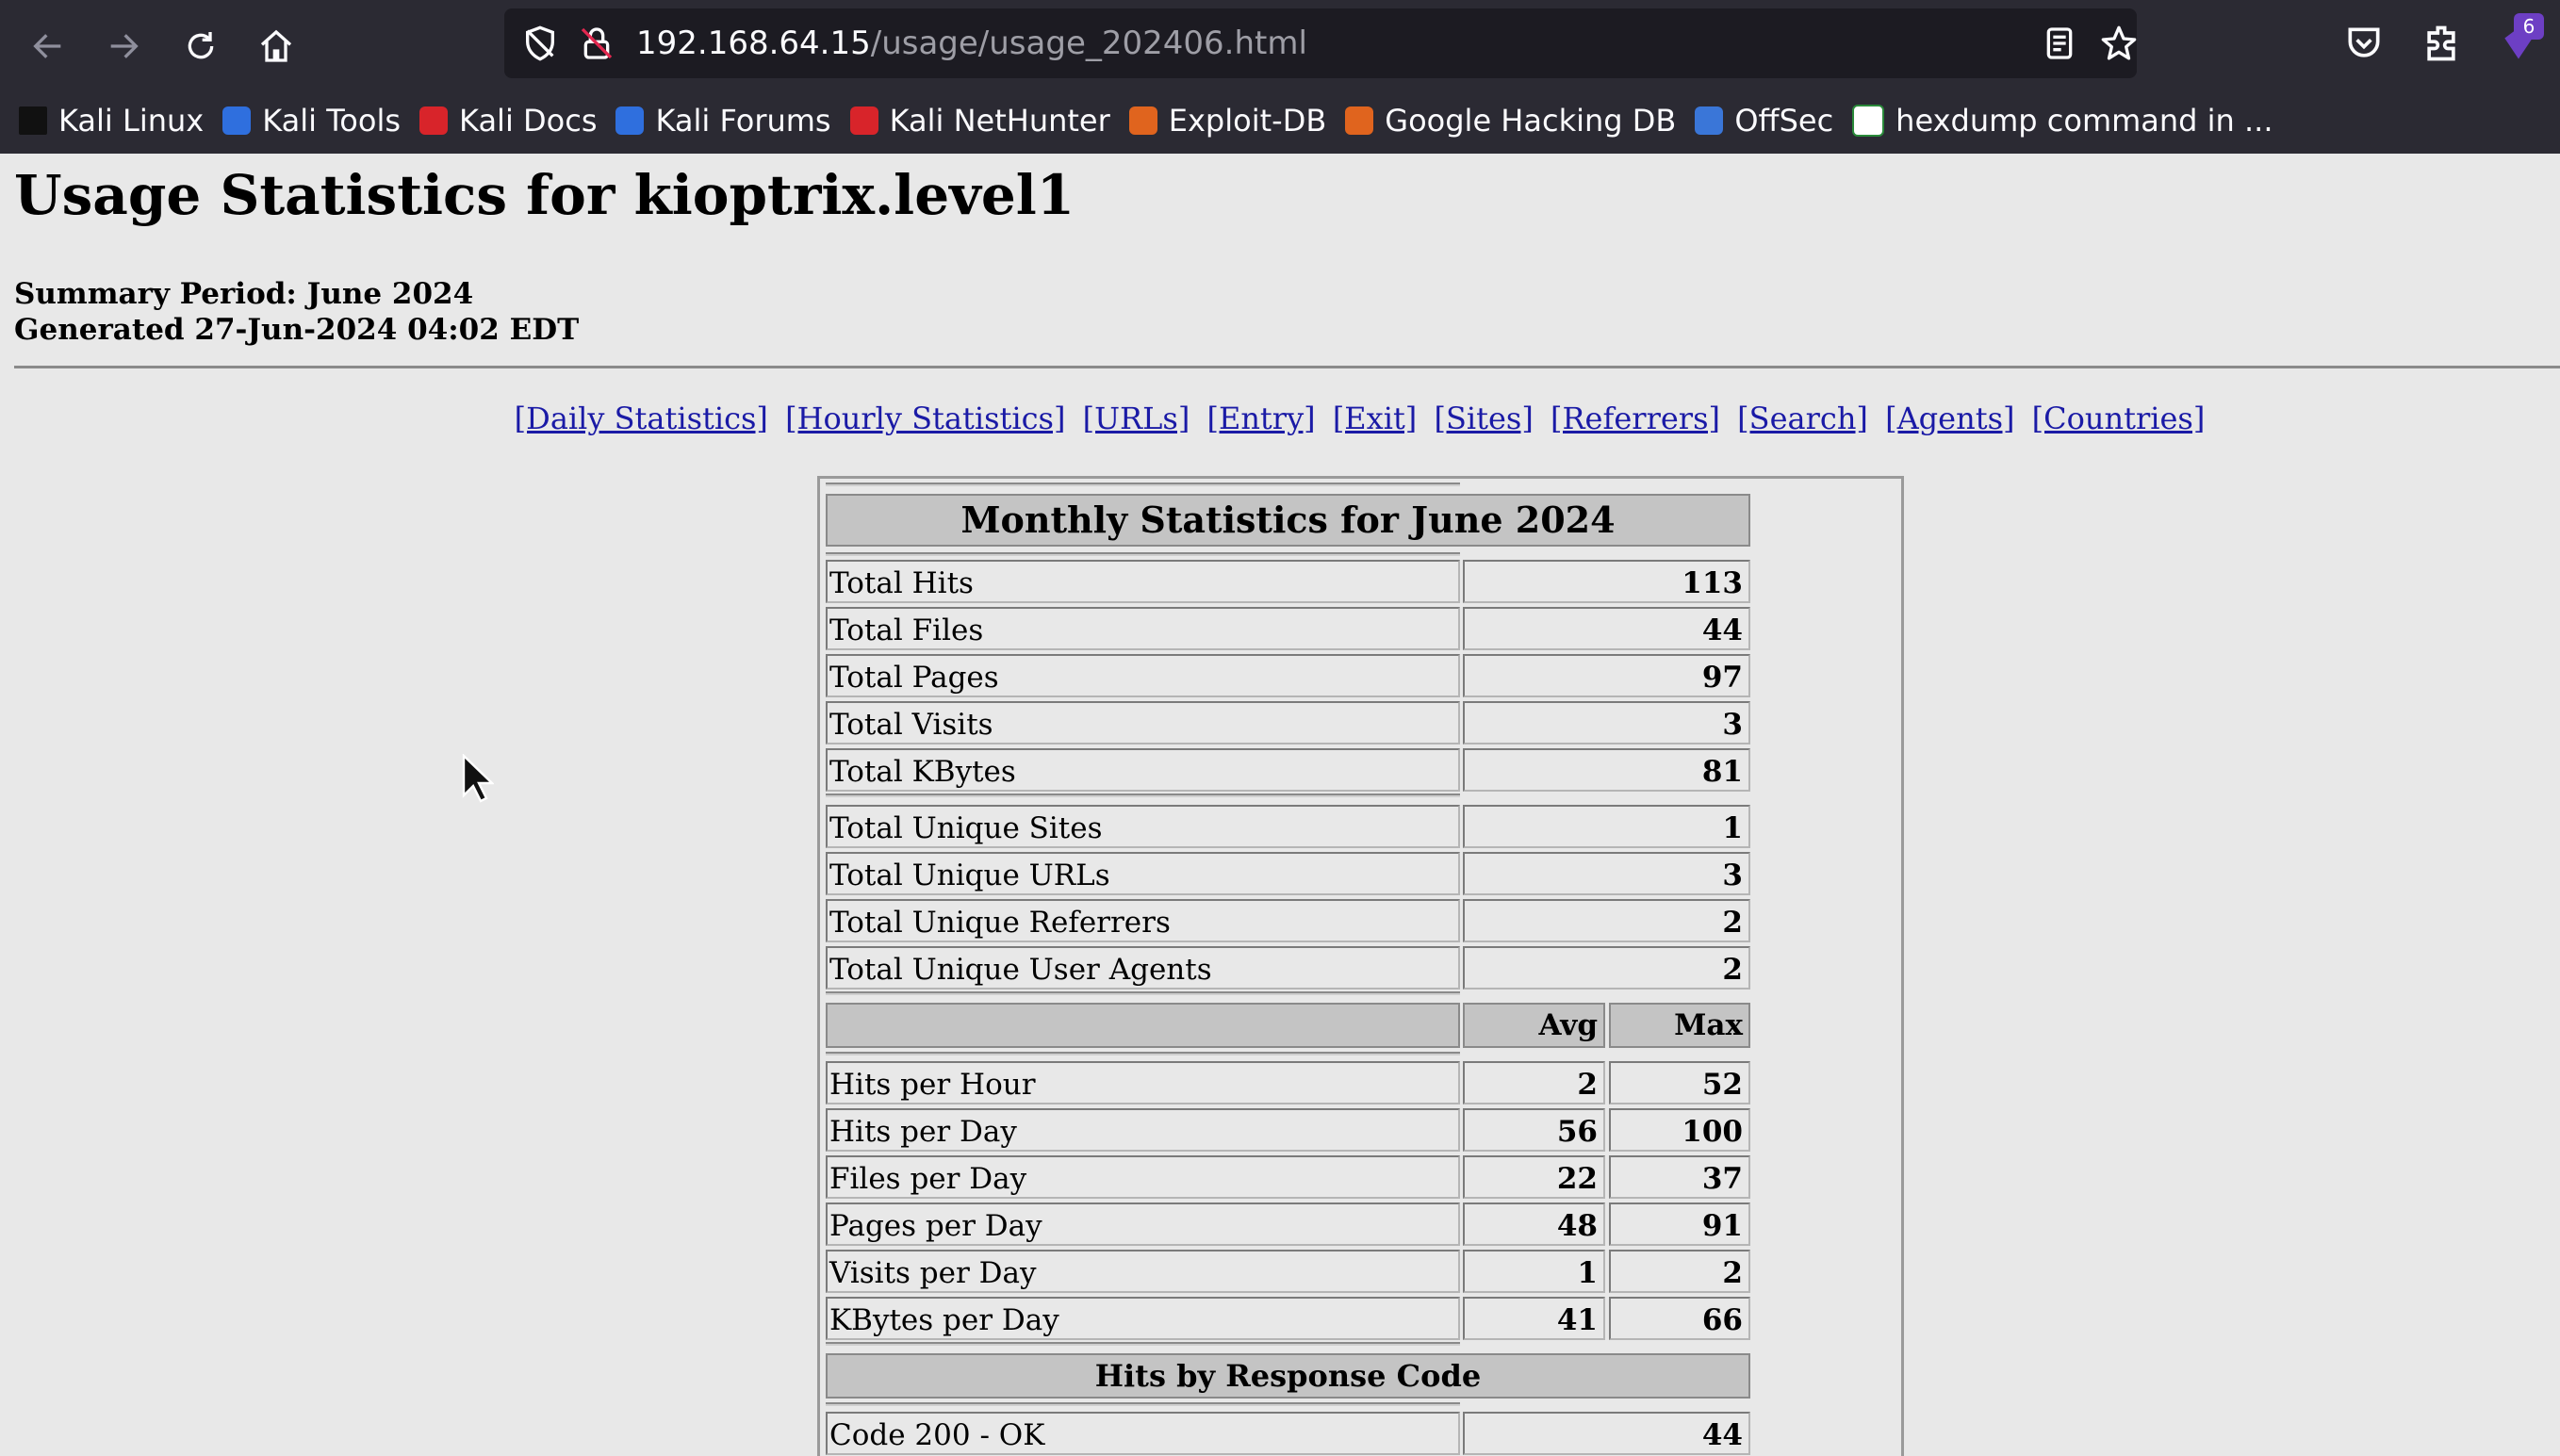  I want to click on kali-forums-icon, so click(630, 121).